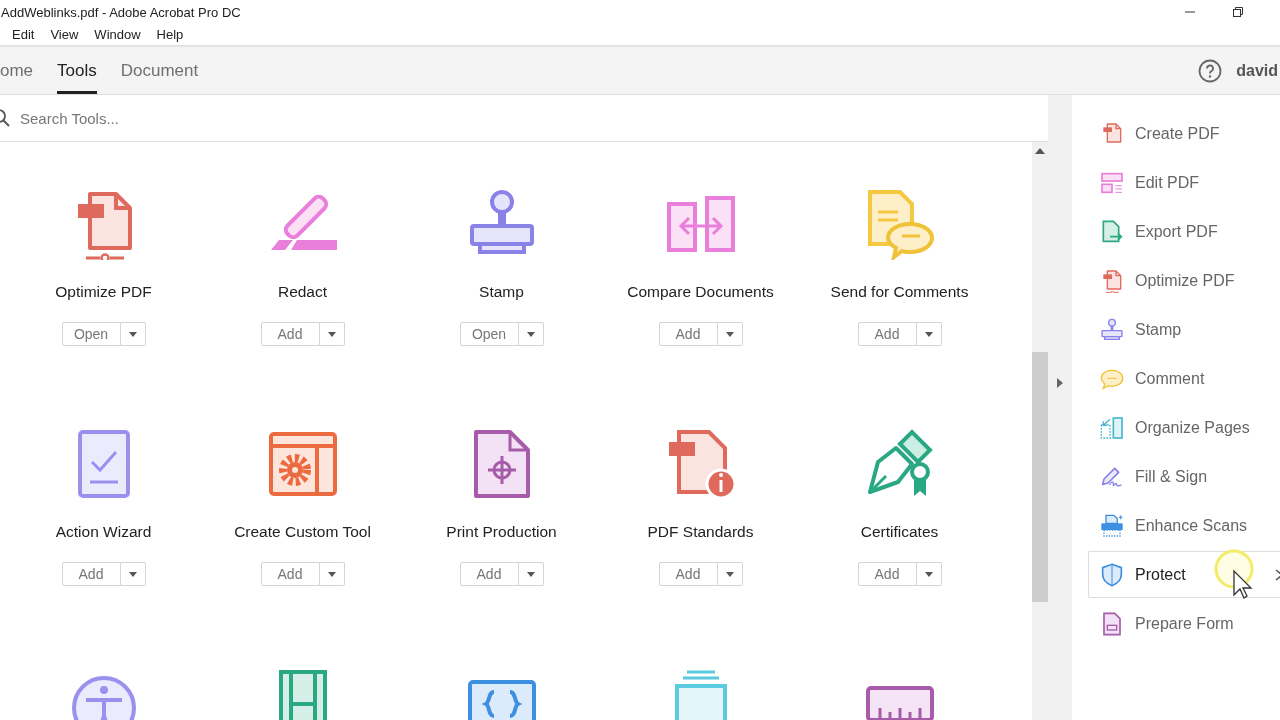  Describe the element at coordinates (23, 34) in the screenshot. I see `menu-item: Edit` at that location.